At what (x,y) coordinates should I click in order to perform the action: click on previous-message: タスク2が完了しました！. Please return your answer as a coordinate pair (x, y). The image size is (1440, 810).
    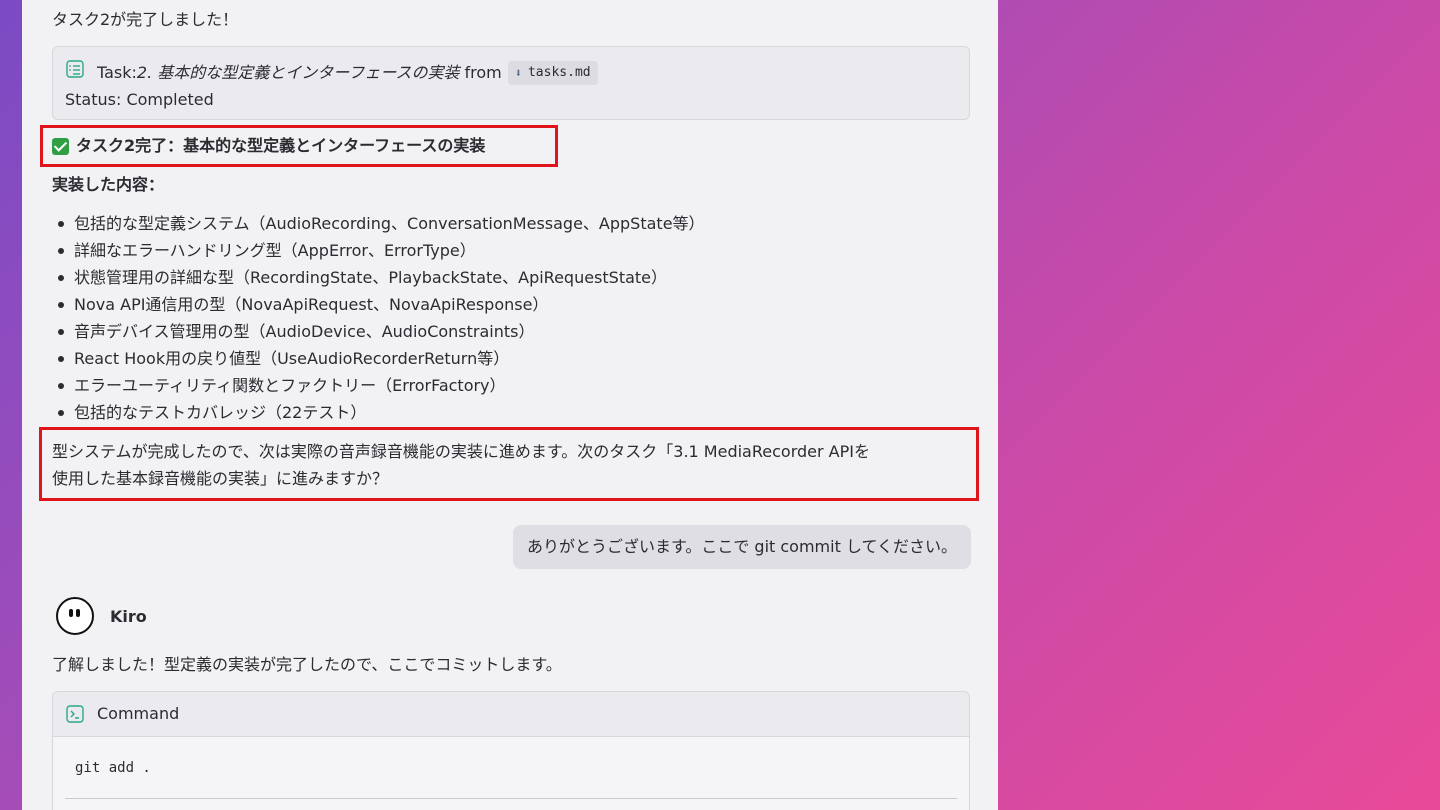
    Looking at the image, I should click on (145, 19).